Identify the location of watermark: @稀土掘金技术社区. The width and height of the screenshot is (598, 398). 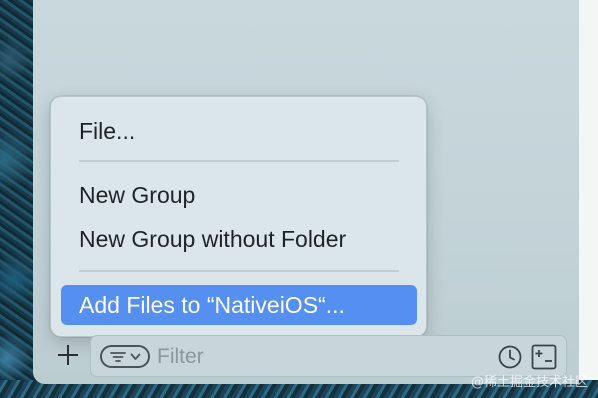
(529, 382).